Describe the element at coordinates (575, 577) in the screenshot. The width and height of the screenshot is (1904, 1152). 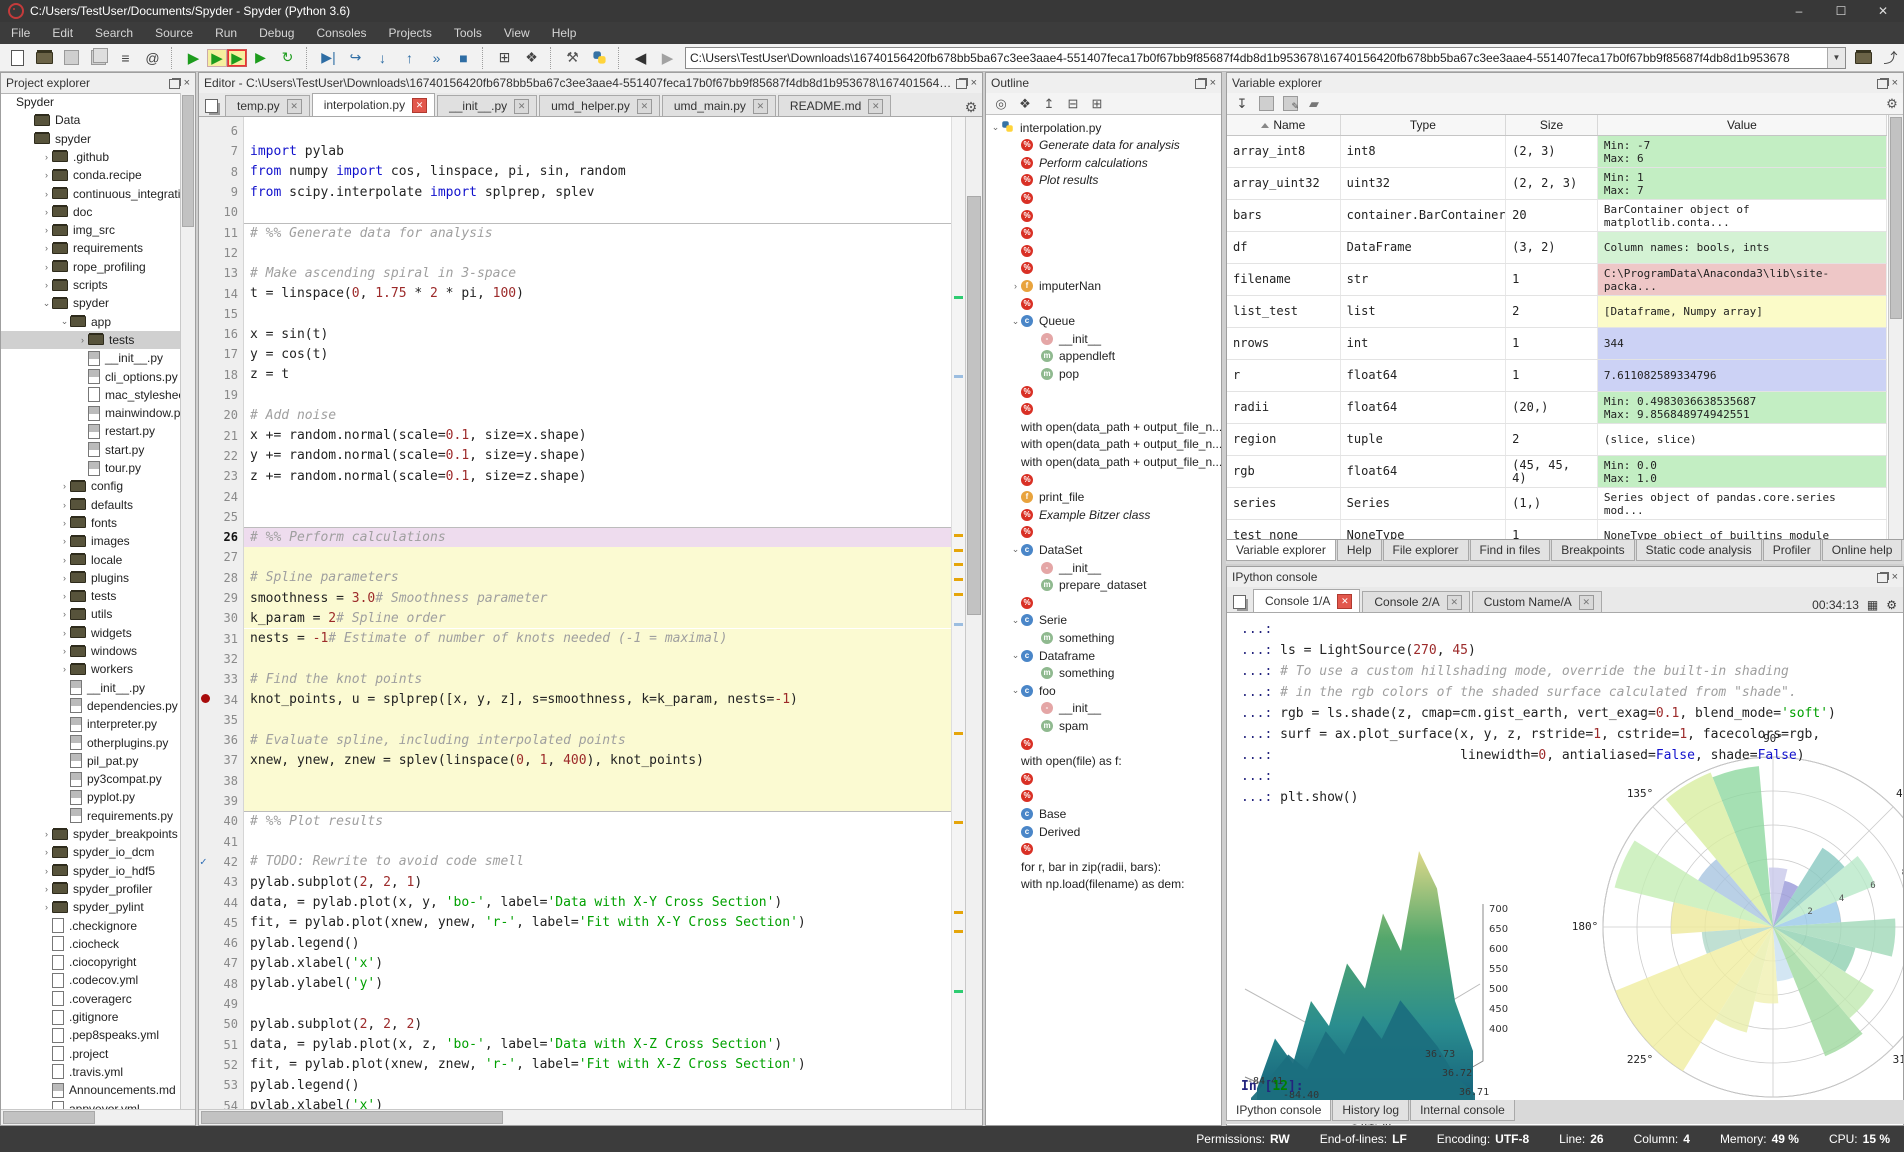
I see `code-line: 28 # Spline parameters` at that location.